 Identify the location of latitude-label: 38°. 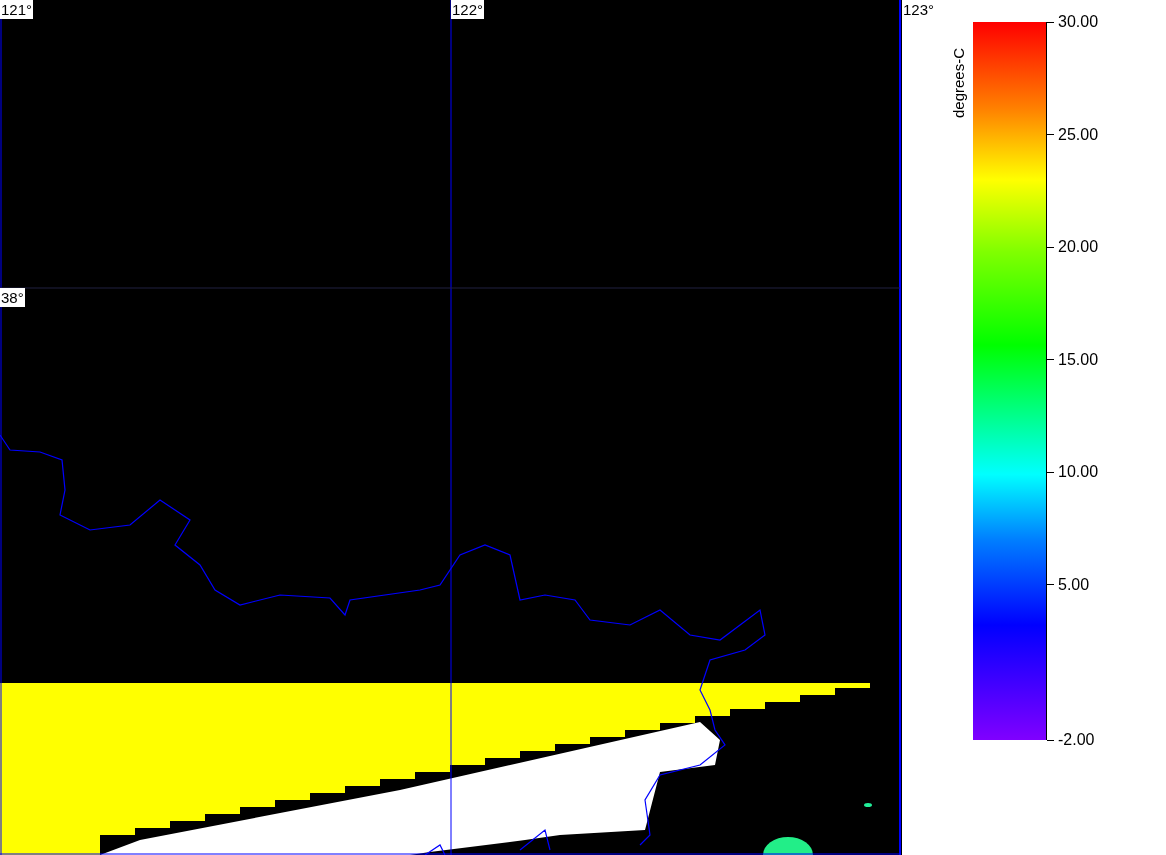
(12, 297).